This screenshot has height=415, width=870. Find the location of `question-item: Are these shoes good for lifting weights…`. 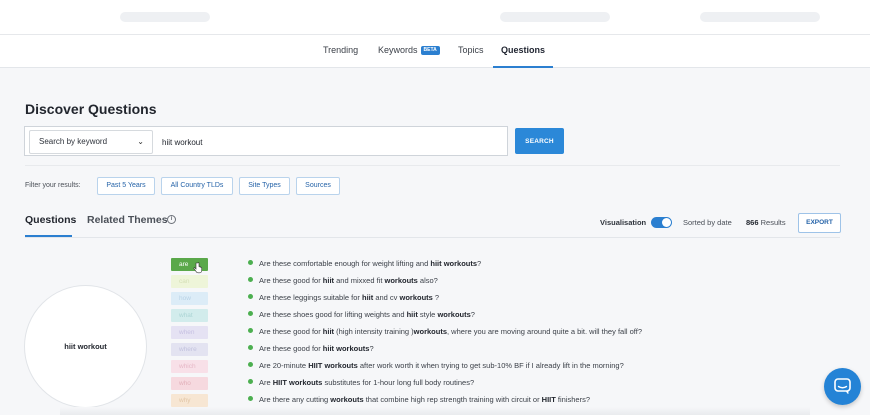

question-item: Are these shoes good for lifting weights… is located at coordinates (361, 315).